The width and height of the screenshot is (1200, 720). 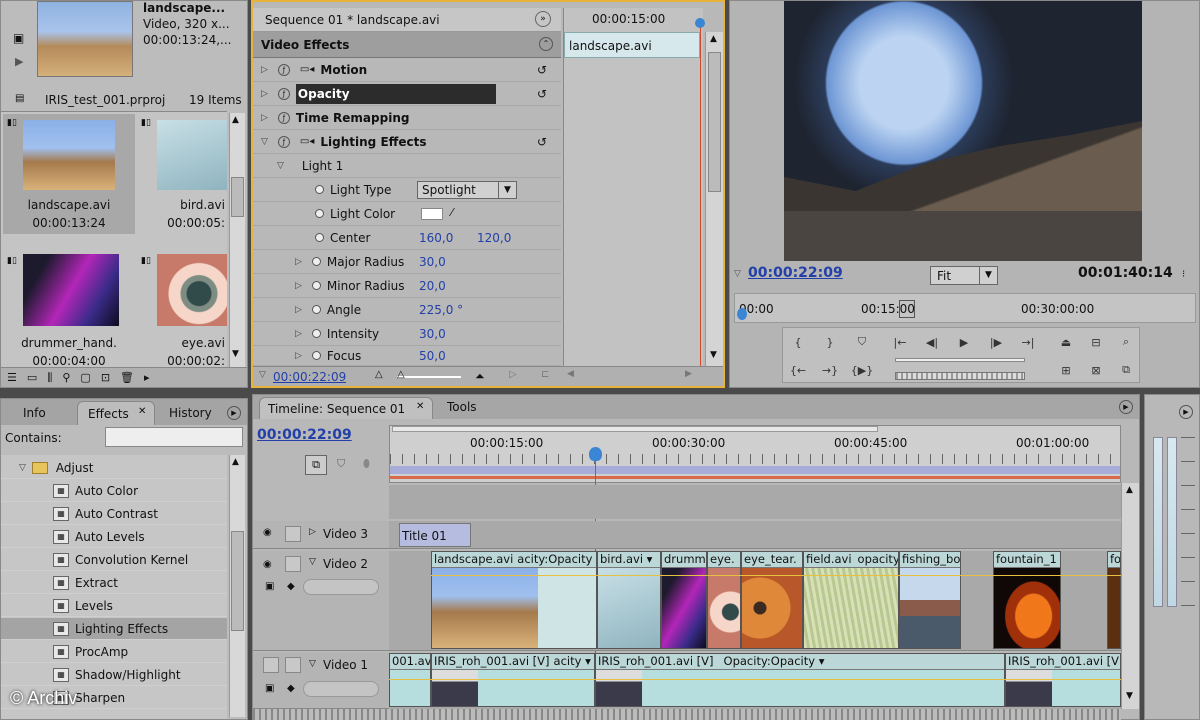 What do you see at coordinates (1126, 370) in the screenshot?
I see `export-frame-icon: ⧉` at bounding box center [1126, 370].